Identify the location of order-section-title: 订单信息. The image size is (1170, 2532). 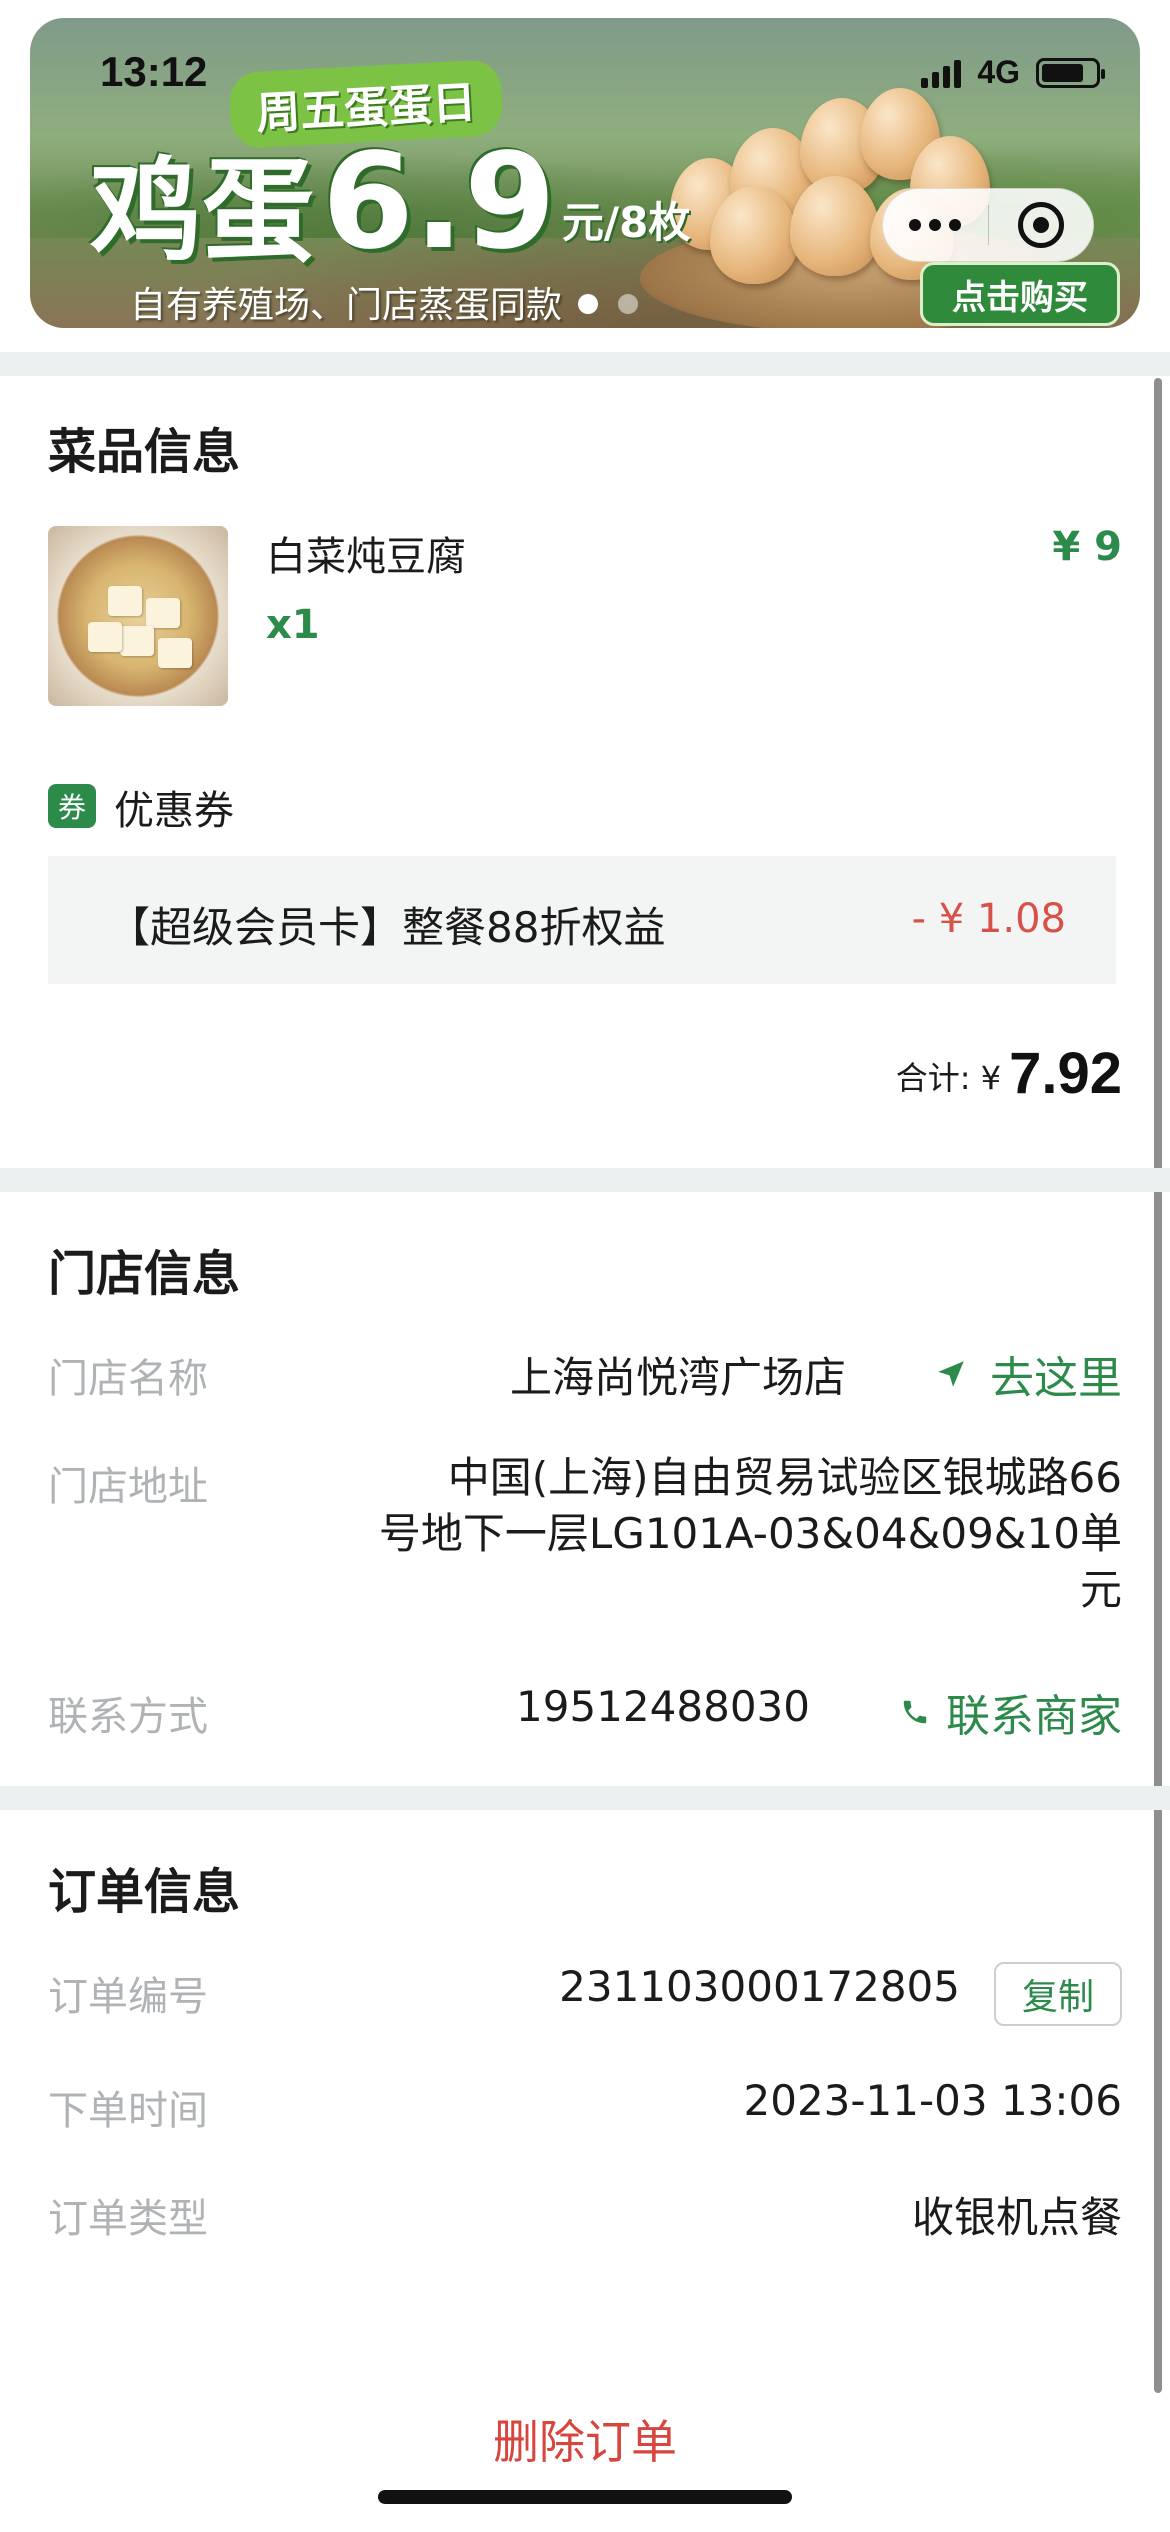
(144, 1892).